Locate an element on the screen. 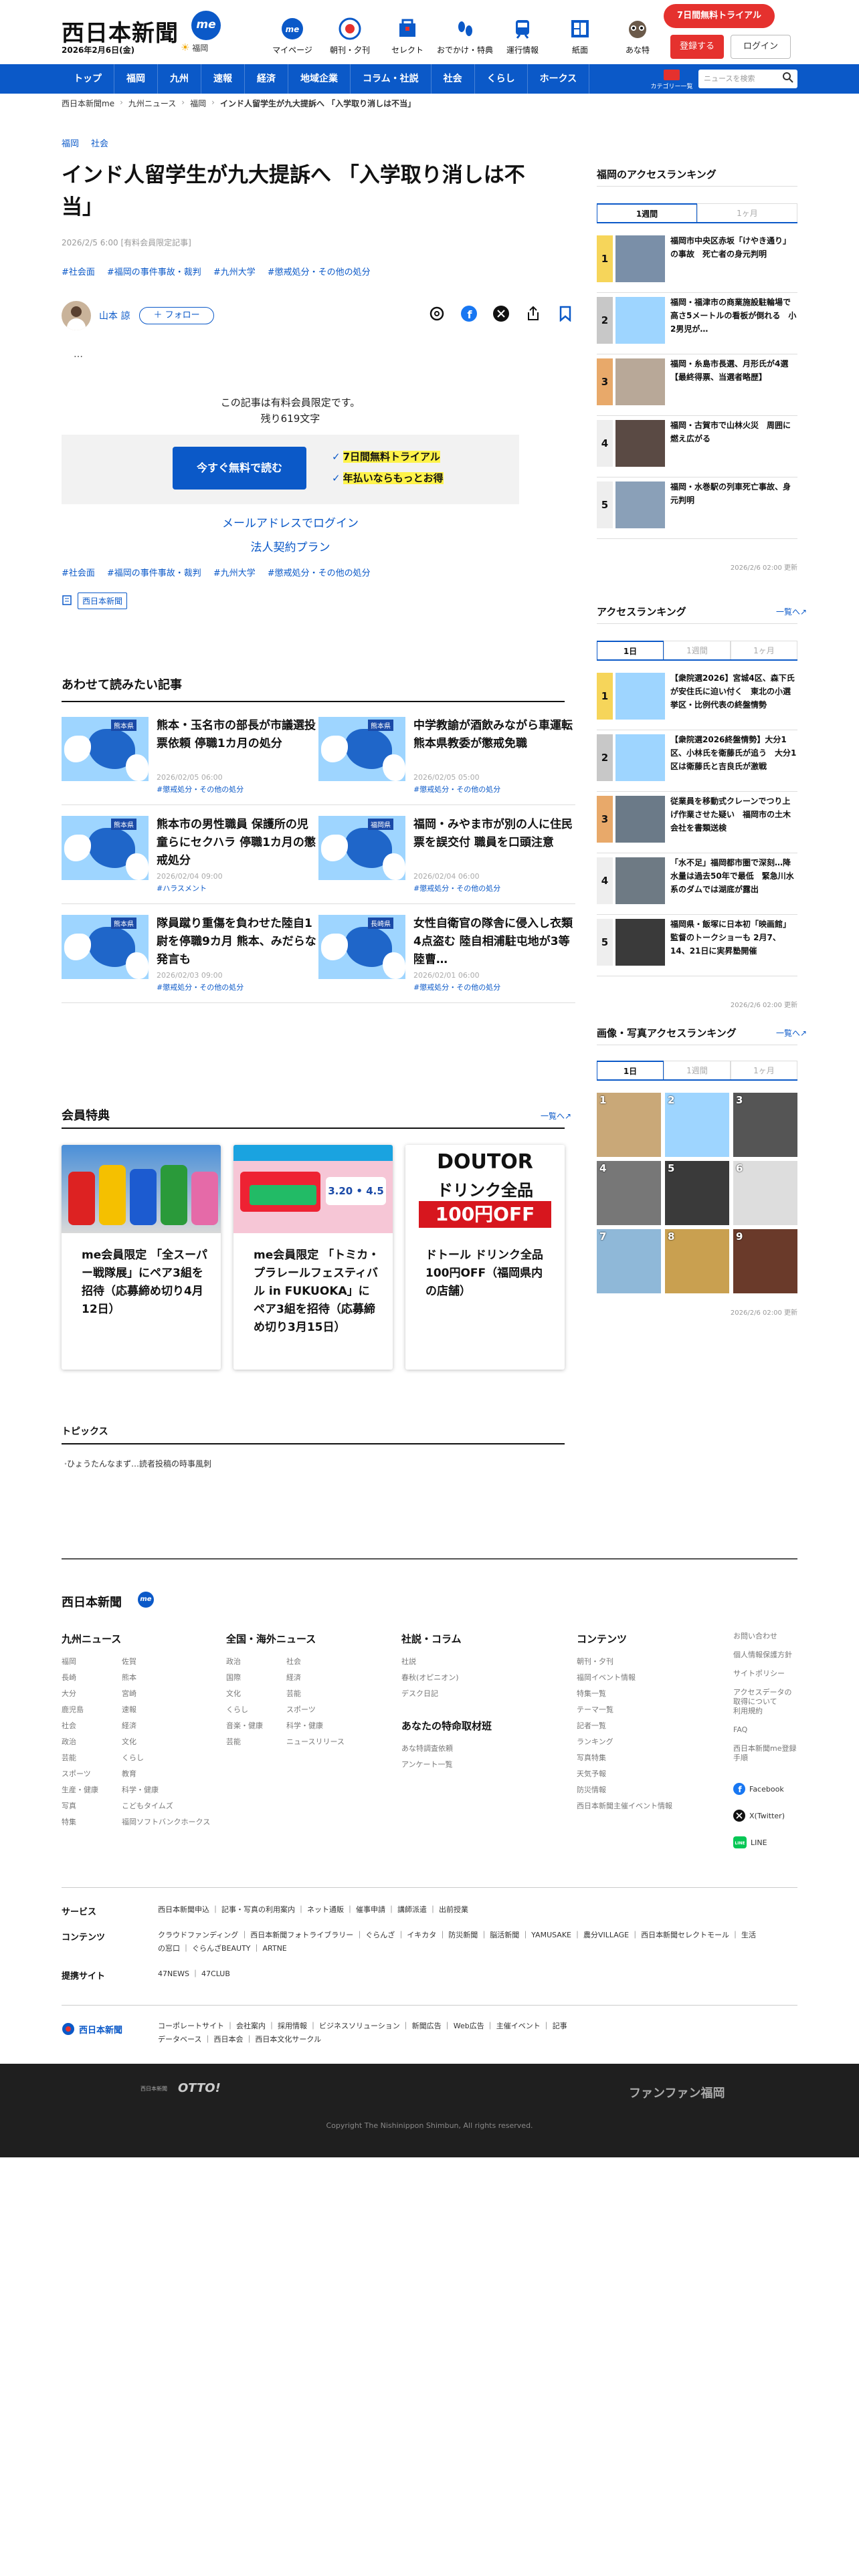 This screenshot has height=2576, width=859. nav-newspaper: 朝刊・夕刊 is located at coordinates (350, 37).